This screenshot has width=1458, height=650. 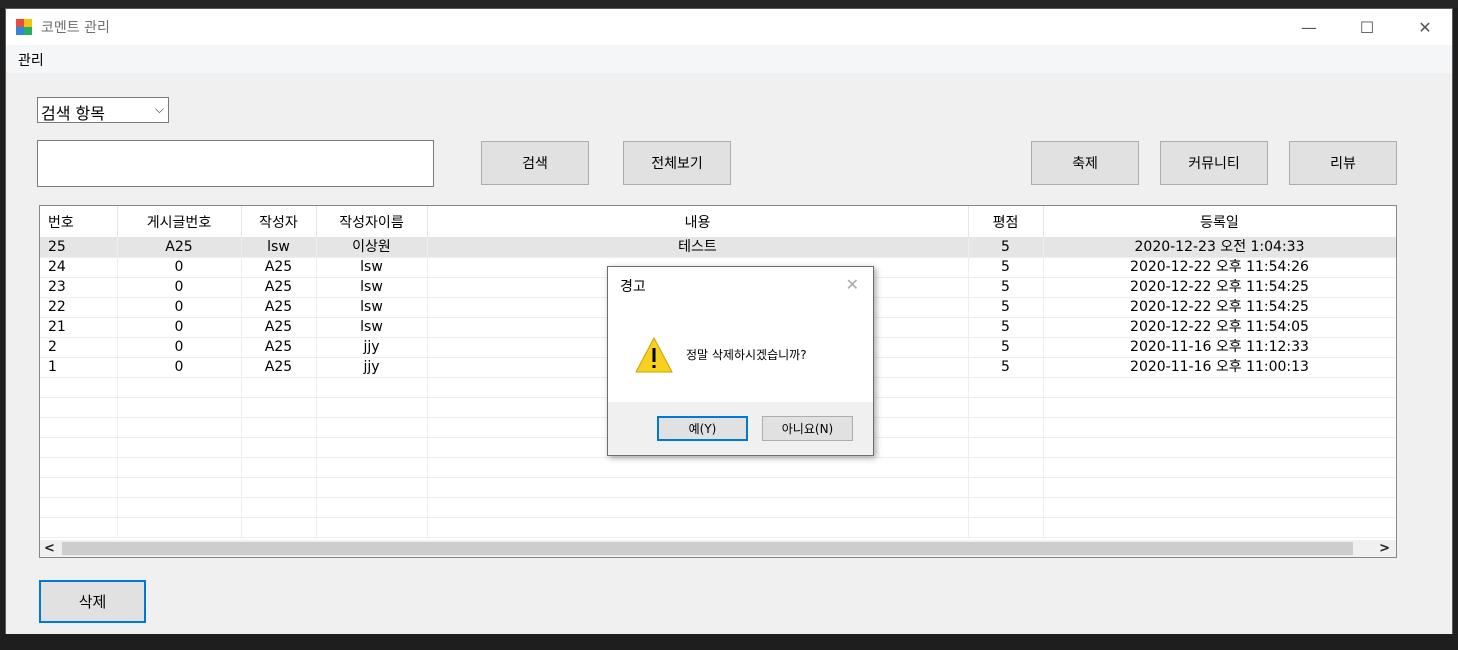 What do you see at coordinates (92, 601) in the screenshot?
I see `delete-button: 삭제` at bounding box center [92, 601].